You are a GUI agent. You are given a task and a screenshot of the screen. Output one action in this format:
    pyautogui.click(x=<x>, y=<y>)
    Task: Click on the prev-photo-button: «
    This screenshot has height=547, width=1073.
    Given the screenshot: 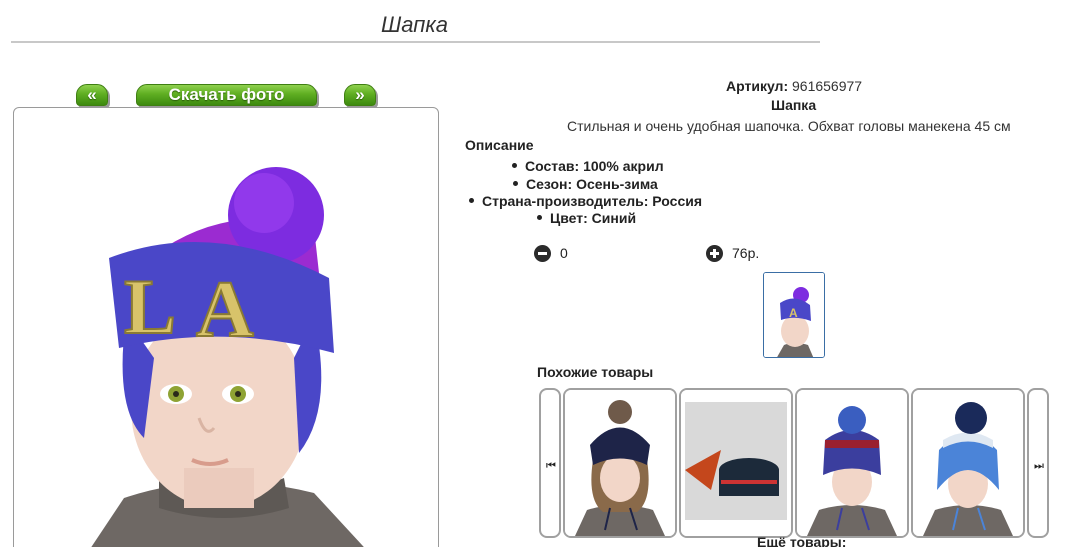 What is the action you would take?
    pyautogui.click(x=92, y=95)
    